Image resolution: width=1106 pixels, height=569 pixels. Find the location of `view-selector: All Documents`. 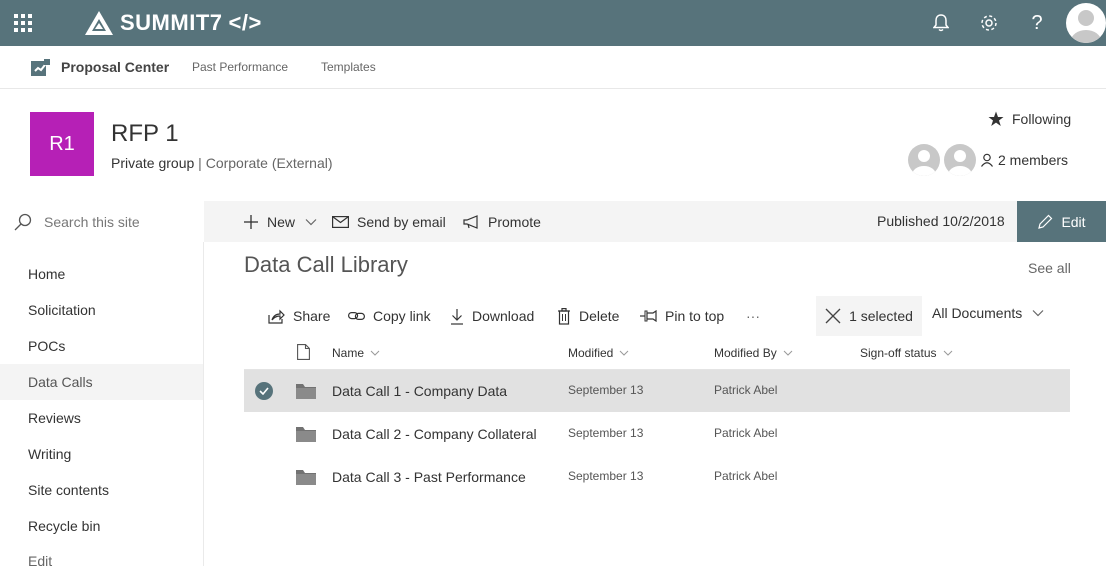

view-selector: All Documents is located at coordinates (988, 313).